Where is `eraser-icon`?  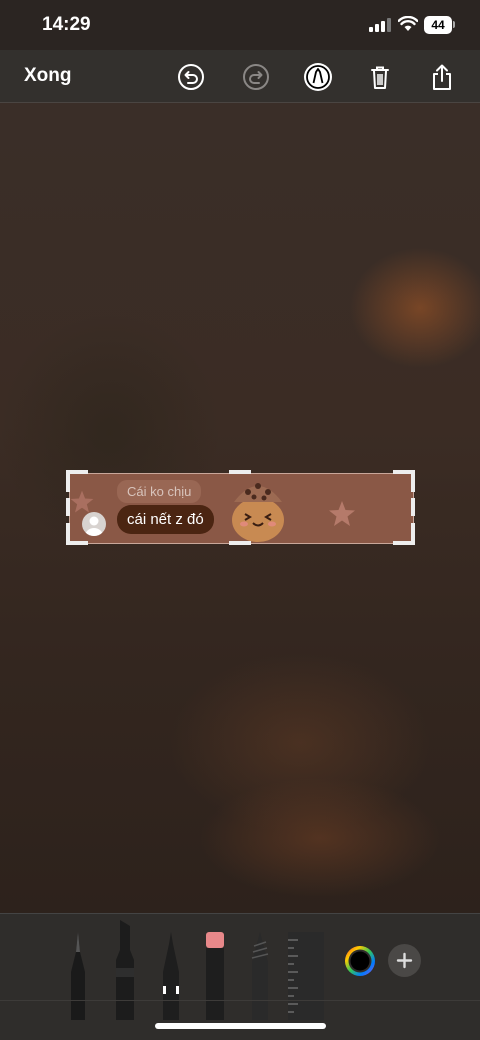
eraser-icon is located at coordinates (215, 976).